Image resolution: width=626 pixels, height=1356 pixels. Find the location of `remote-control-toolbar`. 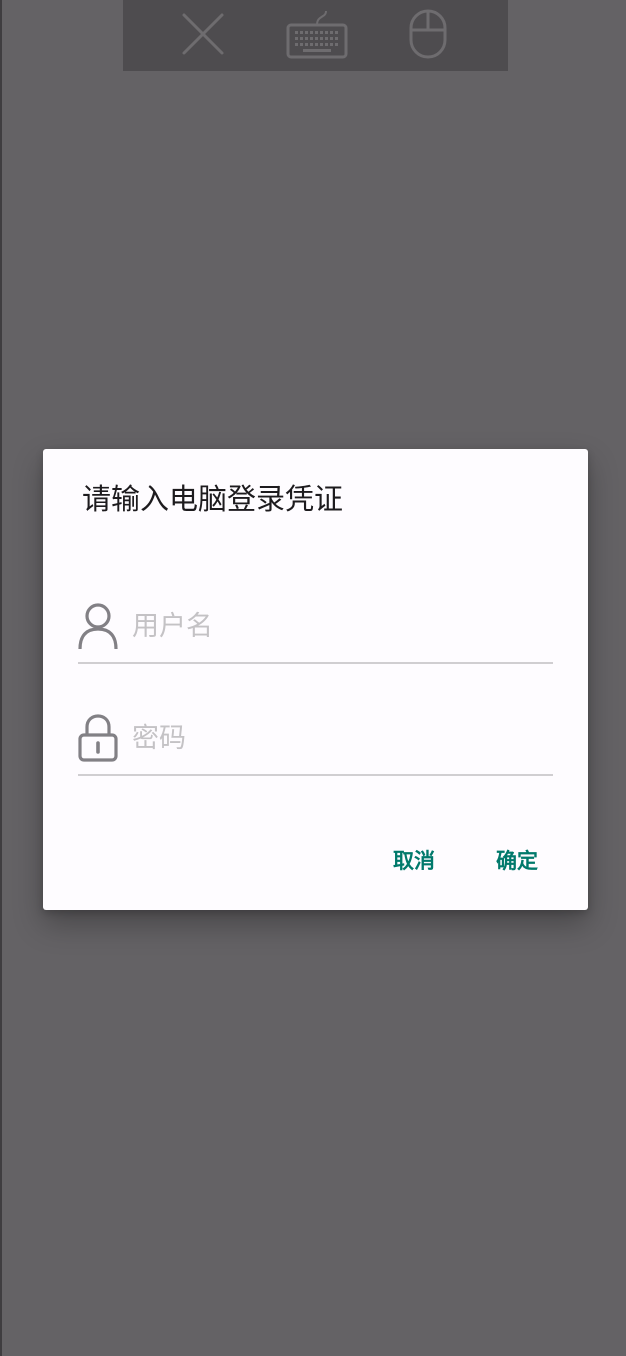

remote-control-toolbar is located at coordinates (315, 35).